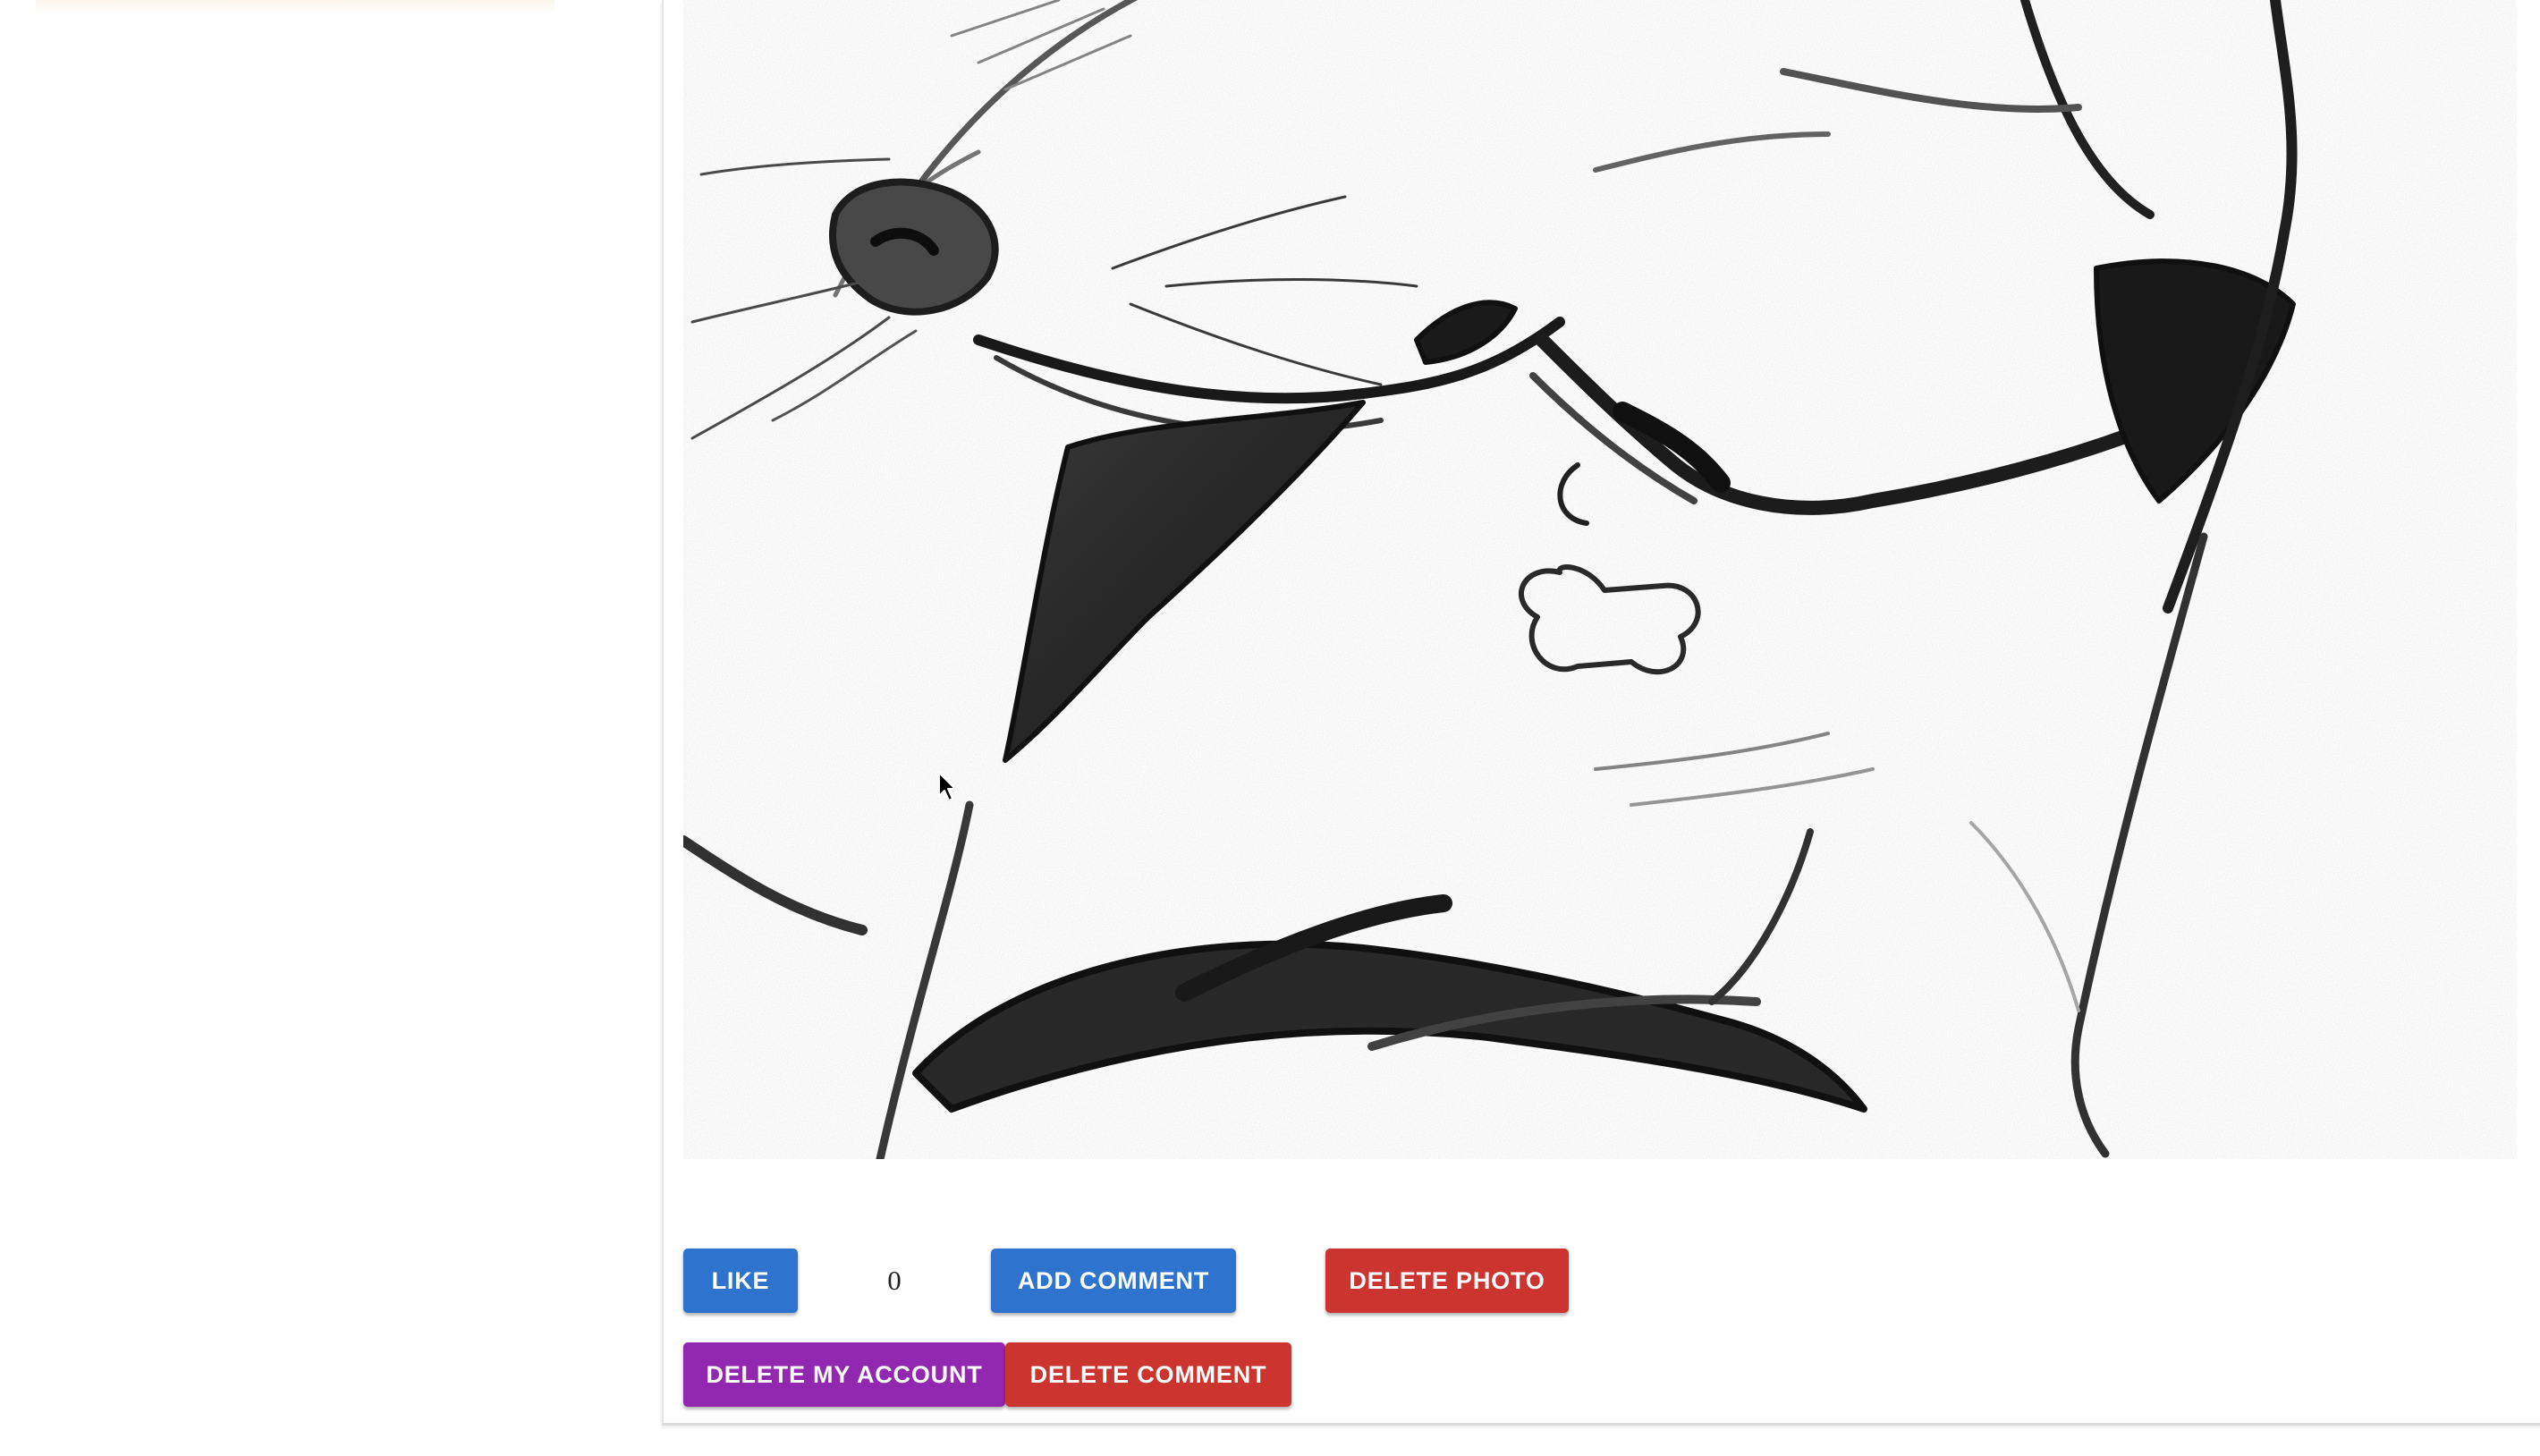 This screenshot has width=2540, height=1456. I want to click on like-button: Like, so click(740, 1281).